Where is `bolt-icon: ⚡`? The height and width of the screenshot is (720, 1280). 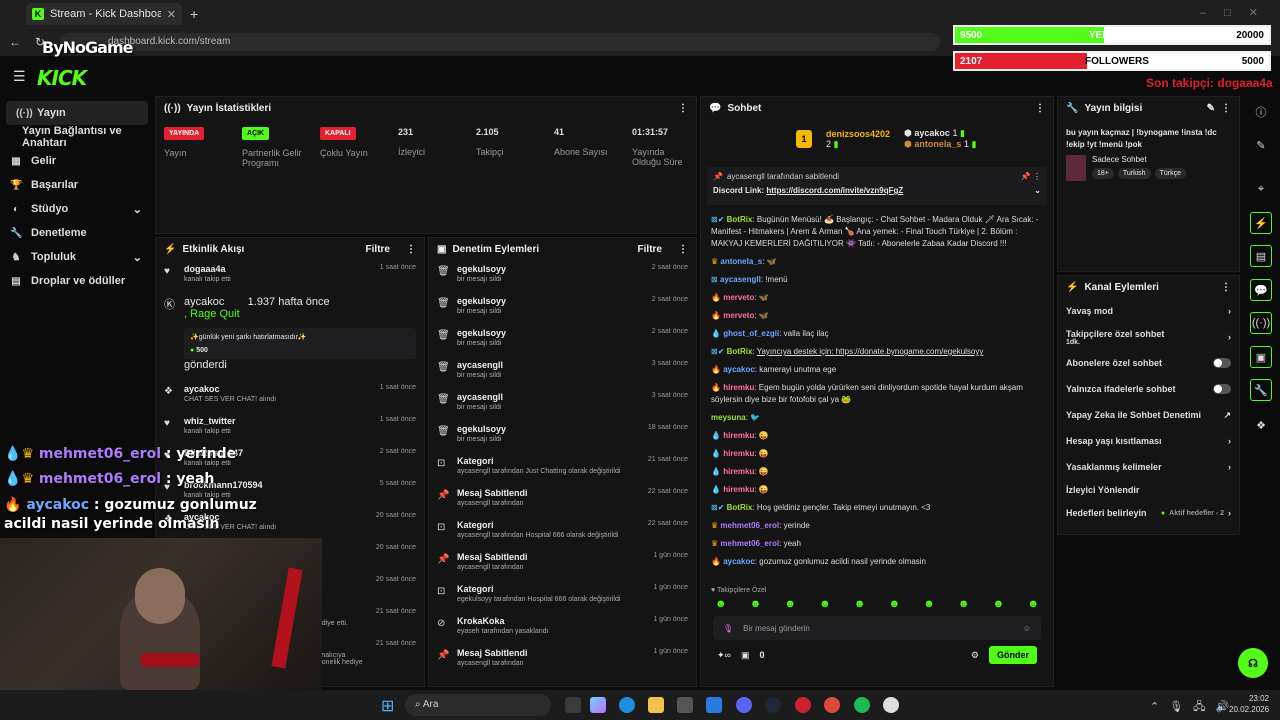
bolt-icon: ⚡ is located at coordinates (1261, 223).